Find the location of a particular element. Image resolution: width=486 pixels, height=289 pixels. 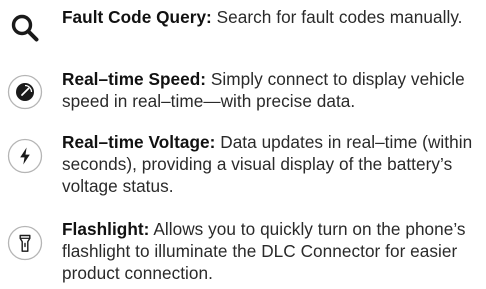

feature-description: Search for fault codes manually. is located at coordinates (339, 17).